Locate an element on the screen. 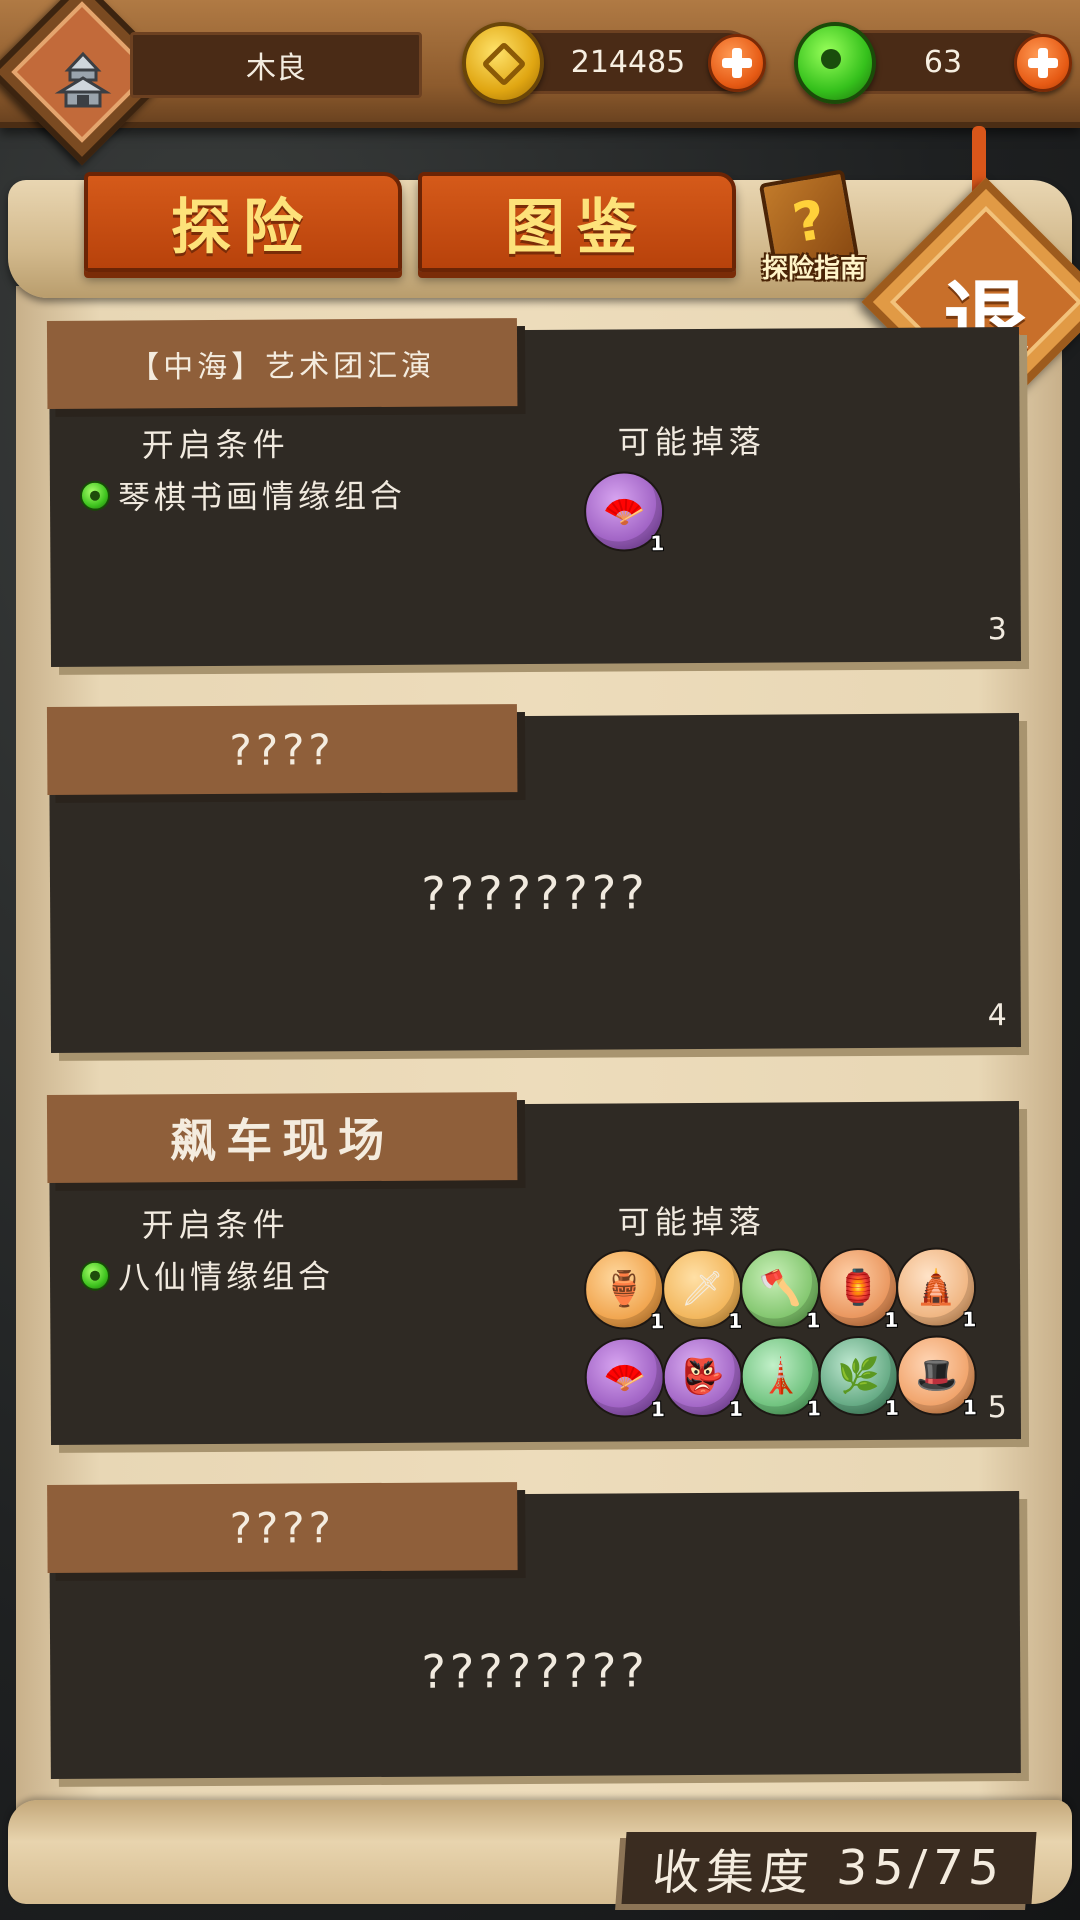  condition-item: 琴棋书画情缘组合 is located at coordinates (243, 495).